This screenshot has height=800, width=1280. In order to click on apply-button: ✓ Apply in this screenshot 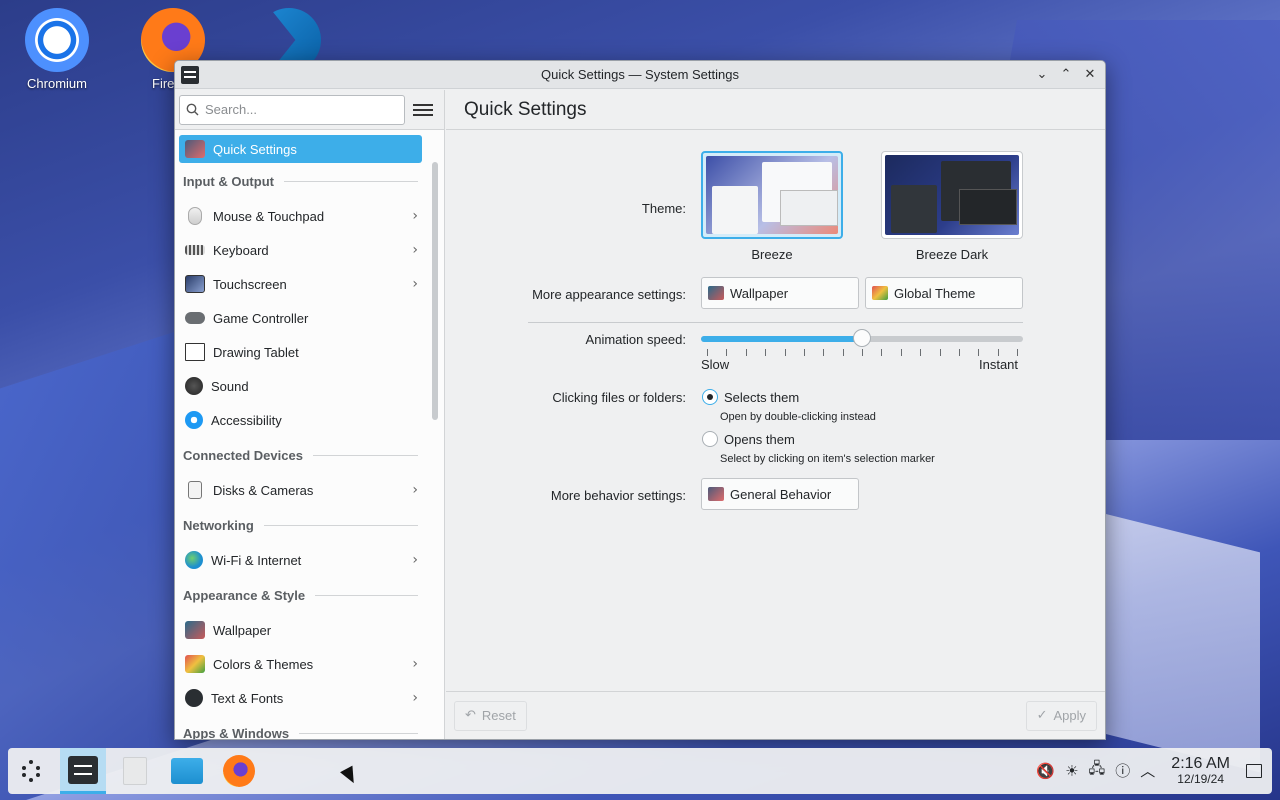, I will do `click(1061, 715)`.